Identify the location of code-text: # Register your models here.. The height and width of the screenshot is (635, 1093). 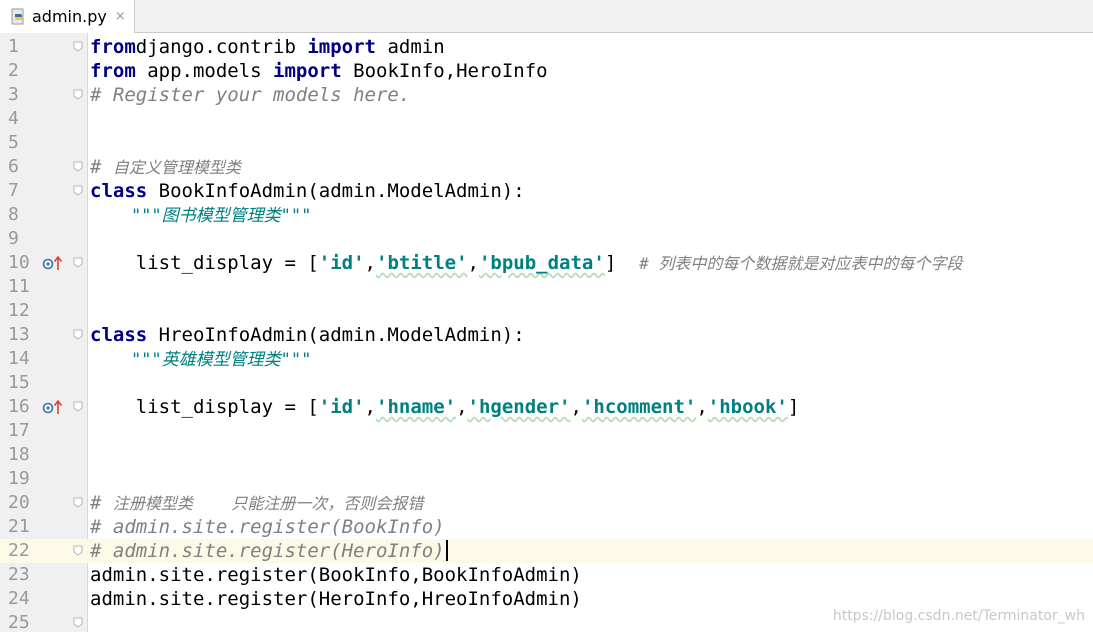
(250, 95).